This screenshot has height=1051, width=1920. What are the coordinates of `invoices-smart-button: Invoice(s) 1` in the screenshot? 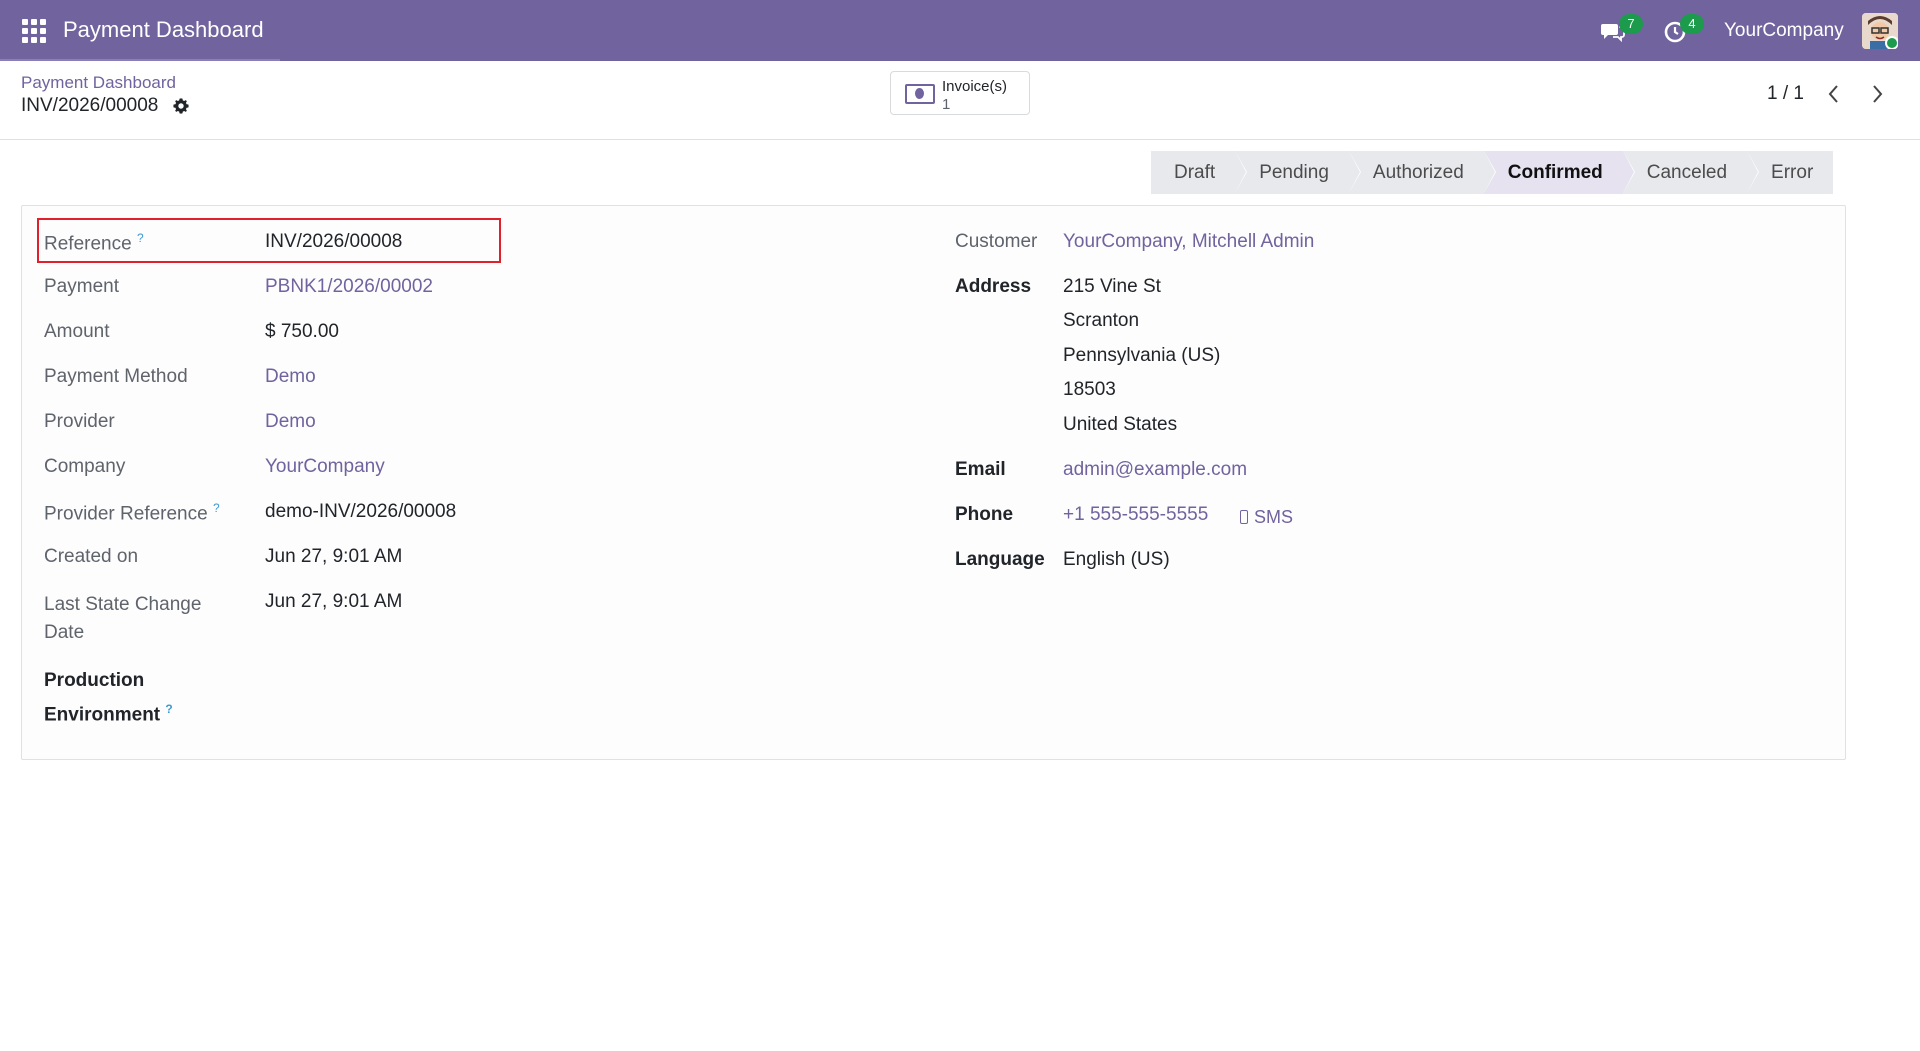 It's located at (960, 93).